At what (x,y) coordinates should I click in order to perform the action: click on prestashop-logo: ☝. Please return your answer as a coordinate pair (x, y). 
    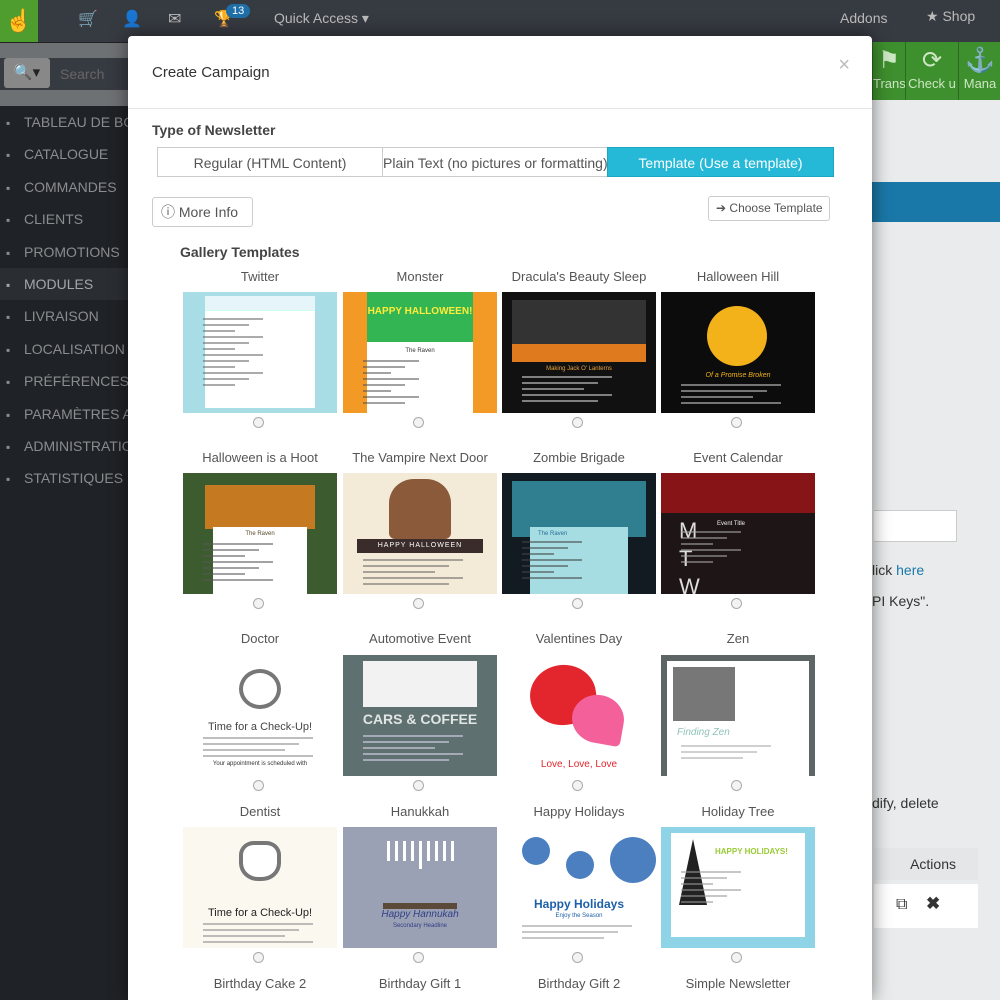
    Looking at the image, I should click on (19, 21).